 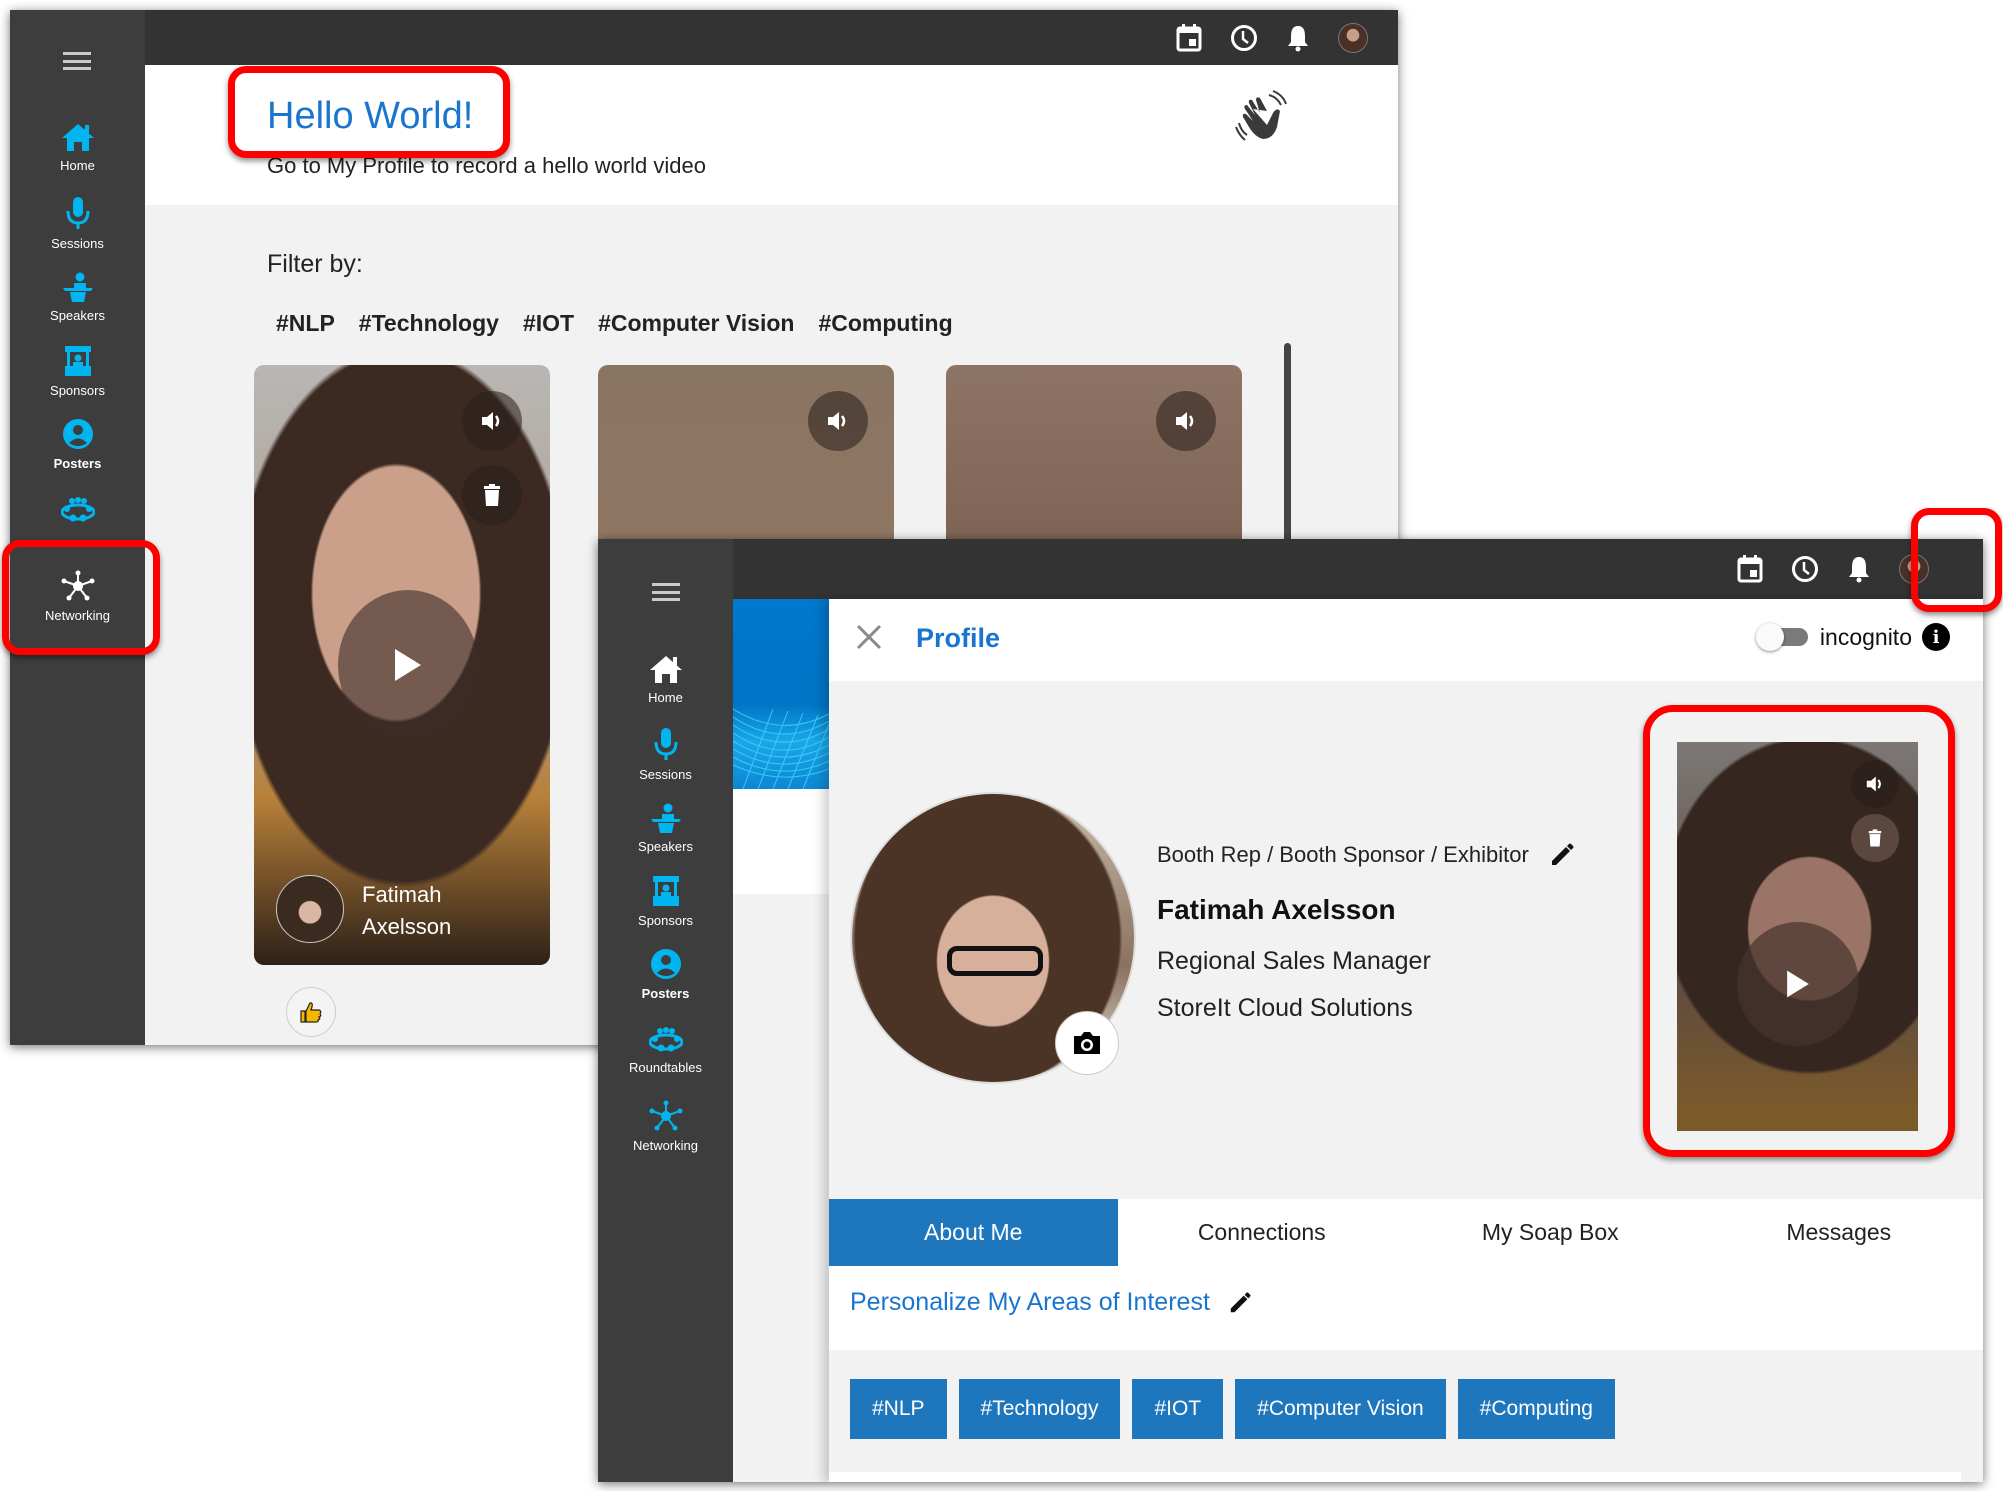 I want to click on info-icon: i, so click(x=1936, y=637).